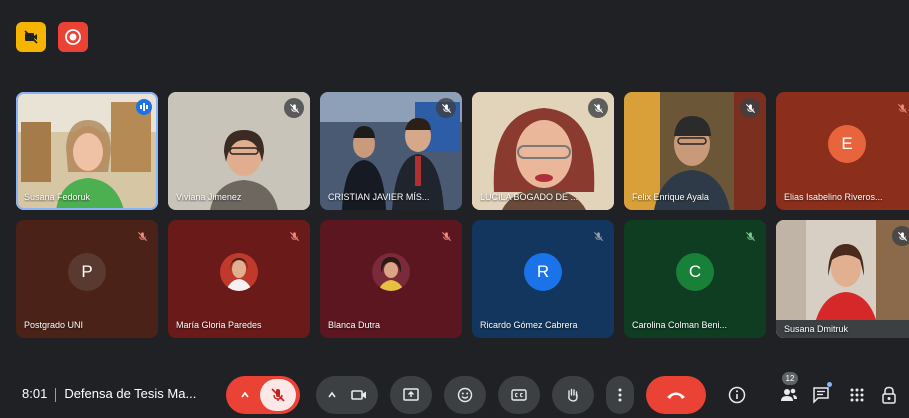 This screenshot has height=418, width=909. I want to click on activities-button, so click(857, 395).